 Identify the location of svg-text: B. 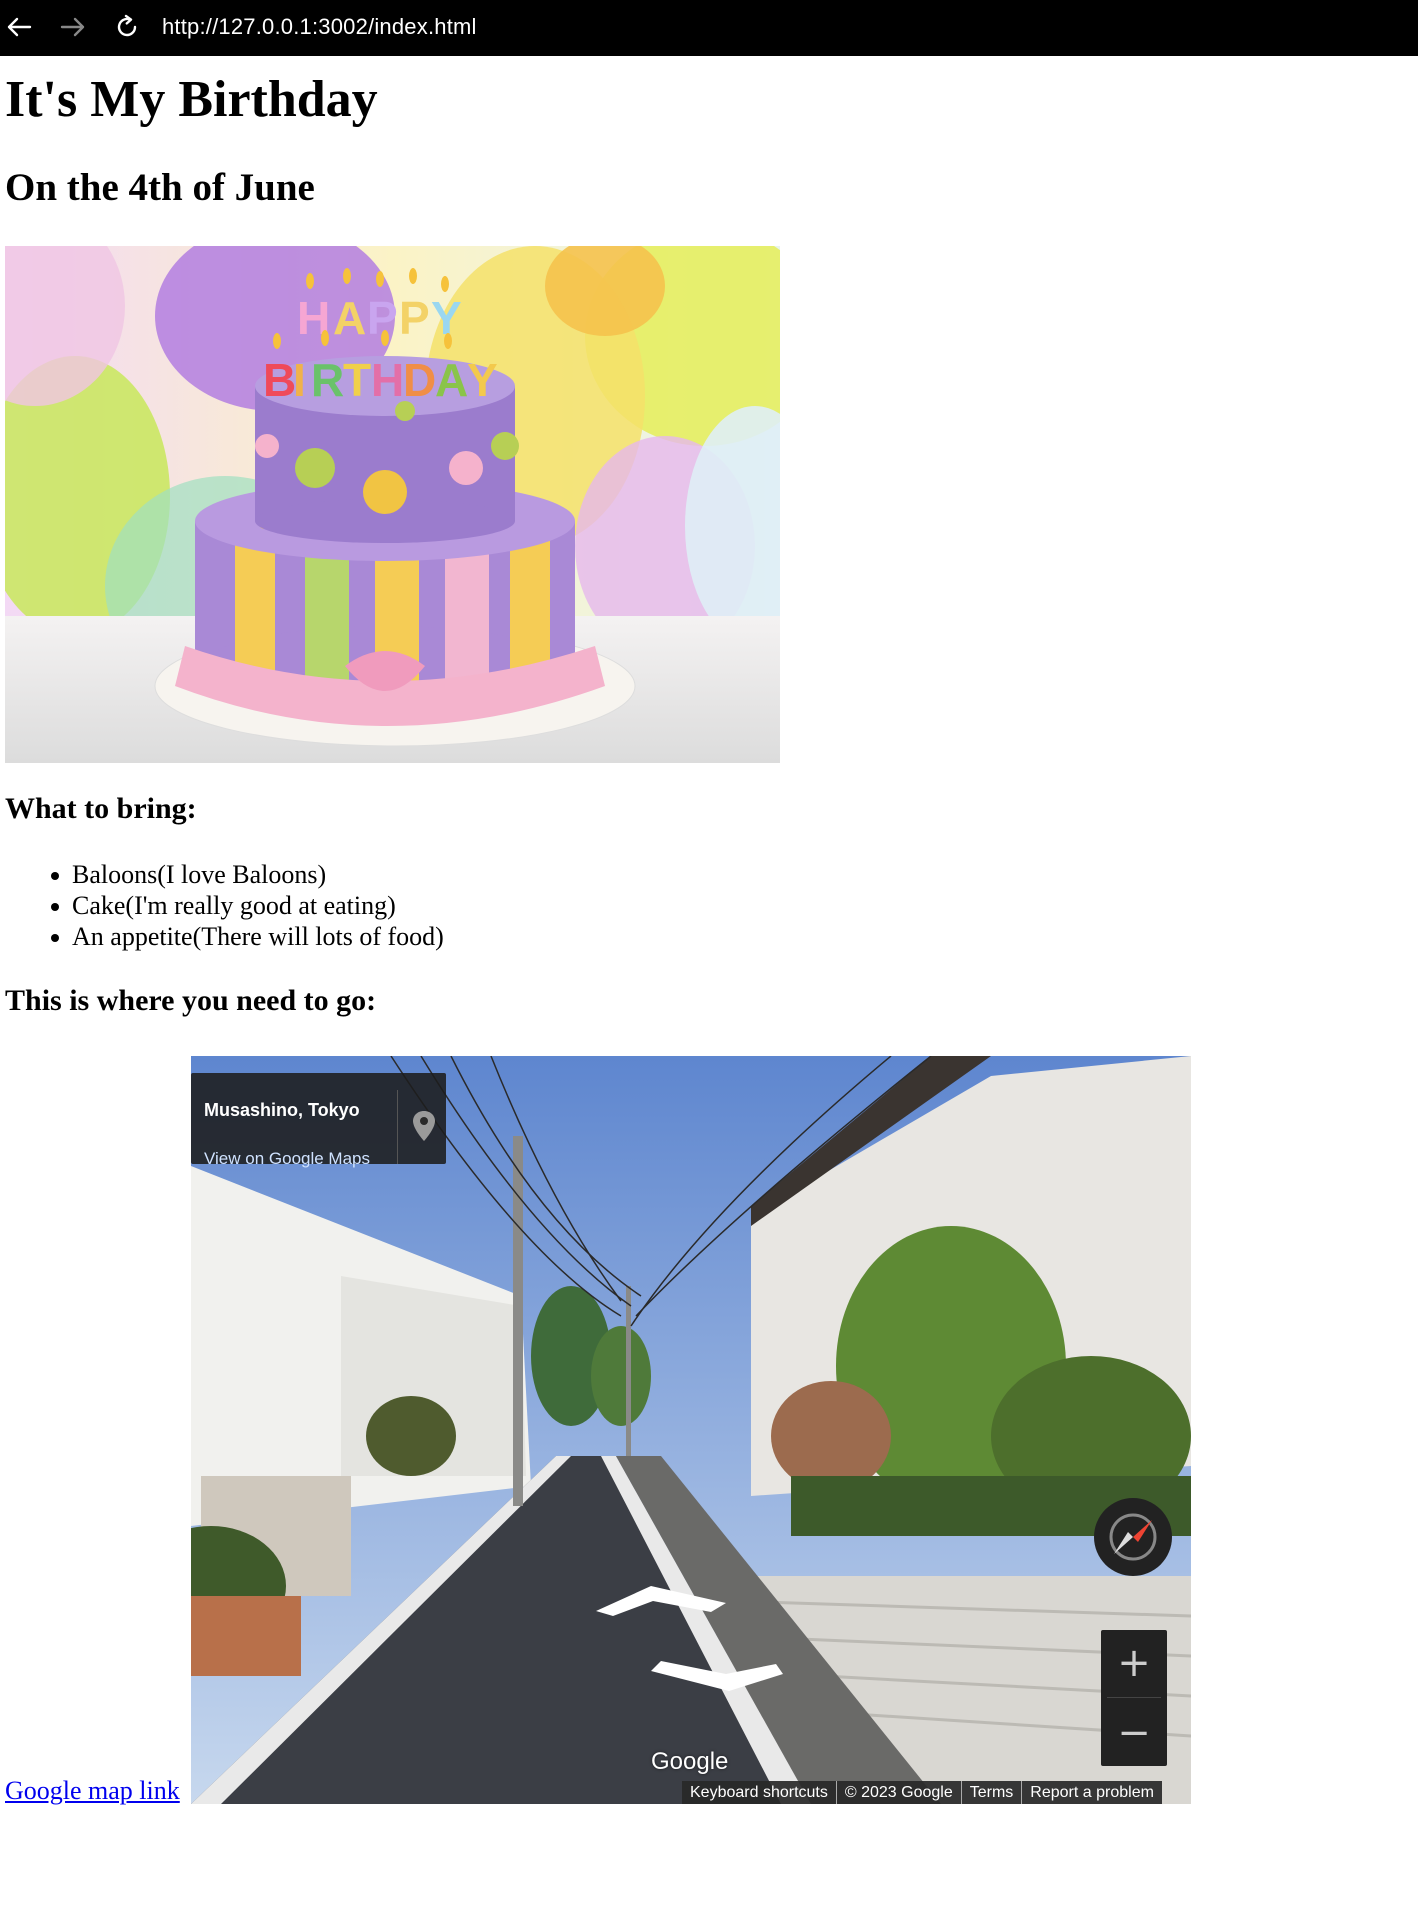
(279, 380).